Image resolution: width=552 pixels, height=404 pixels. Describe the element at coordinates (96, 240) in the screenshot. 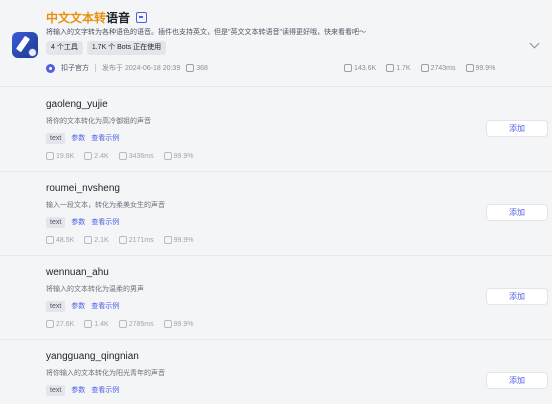

I see `bots-stat: 2.1K` at that location.